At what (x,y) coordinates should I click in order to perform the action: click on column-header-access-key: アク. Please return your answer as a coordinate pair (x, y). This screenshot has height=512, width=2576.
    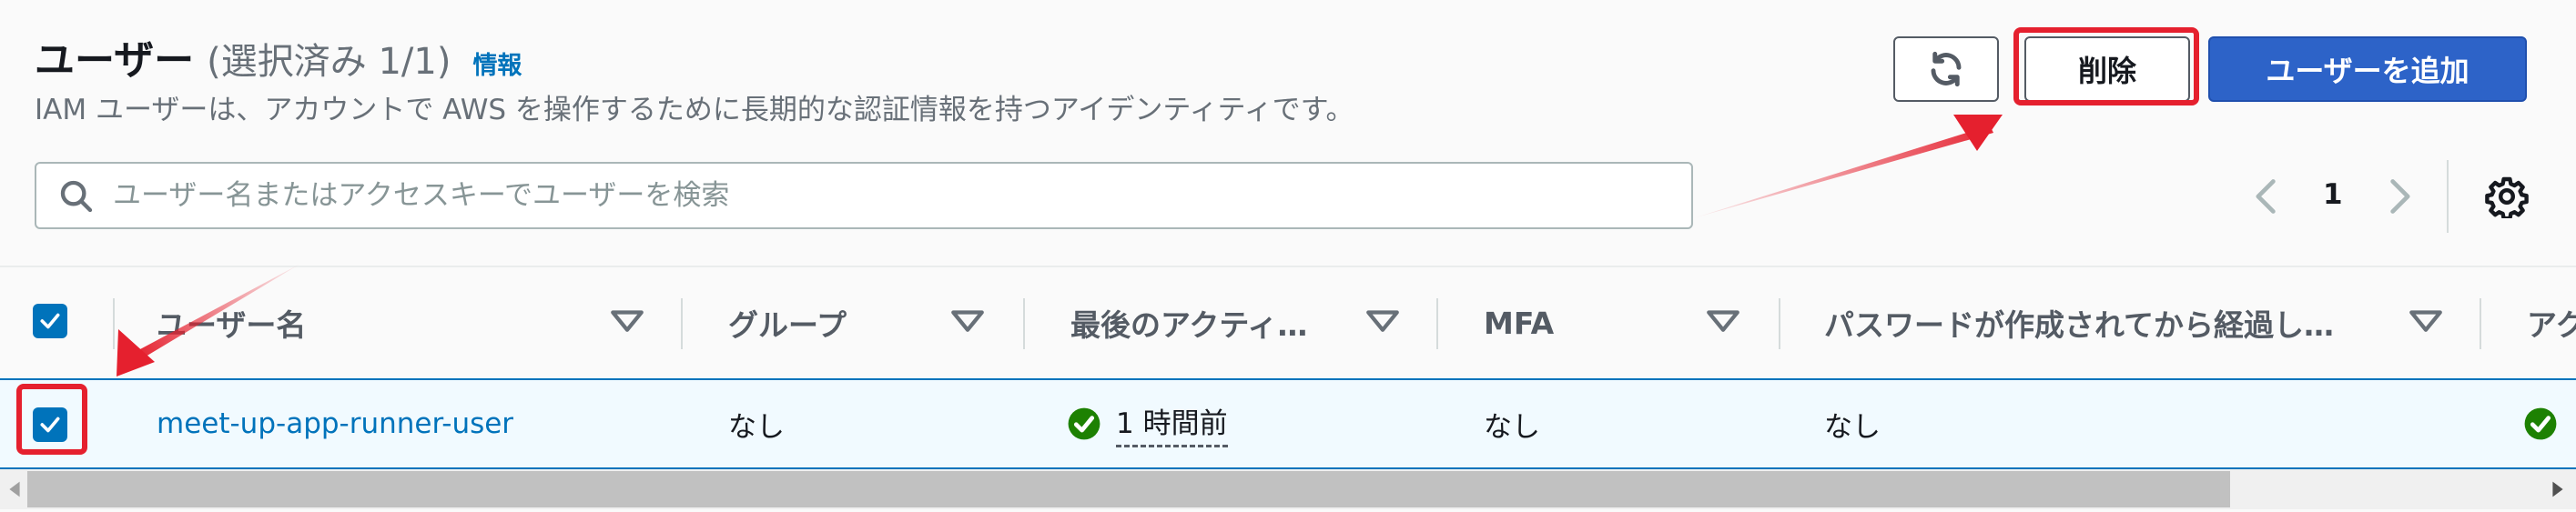
    Looking at the image, I should click on (2551, 322).